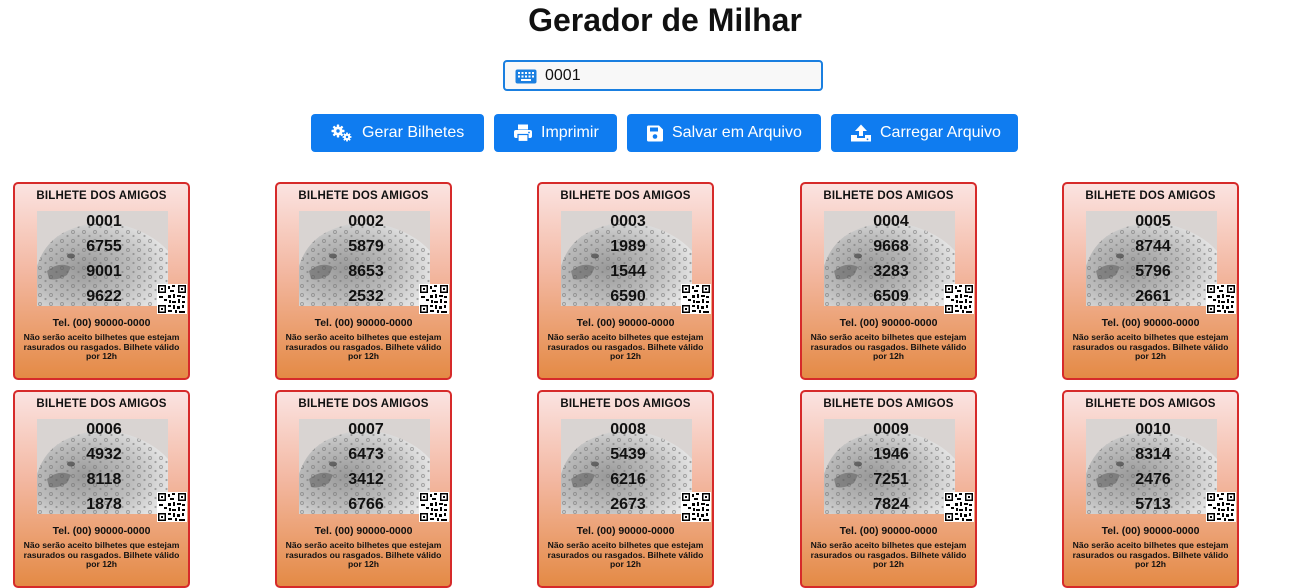 This screenshot has height=588, width=1308. What do you see at coordinates (104, 271) in the screenshot?
I see `ticket-number: 9001` at bounding box center [104, 271].